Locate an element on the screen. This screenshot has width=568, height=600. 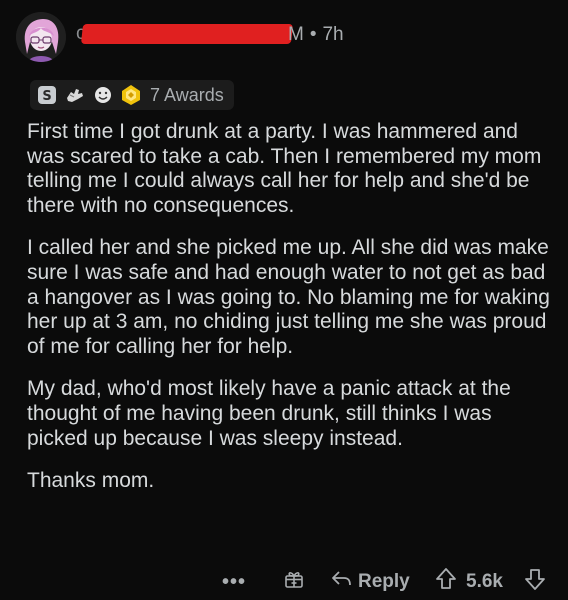
username-redaction is located at coordinates (187, 34).